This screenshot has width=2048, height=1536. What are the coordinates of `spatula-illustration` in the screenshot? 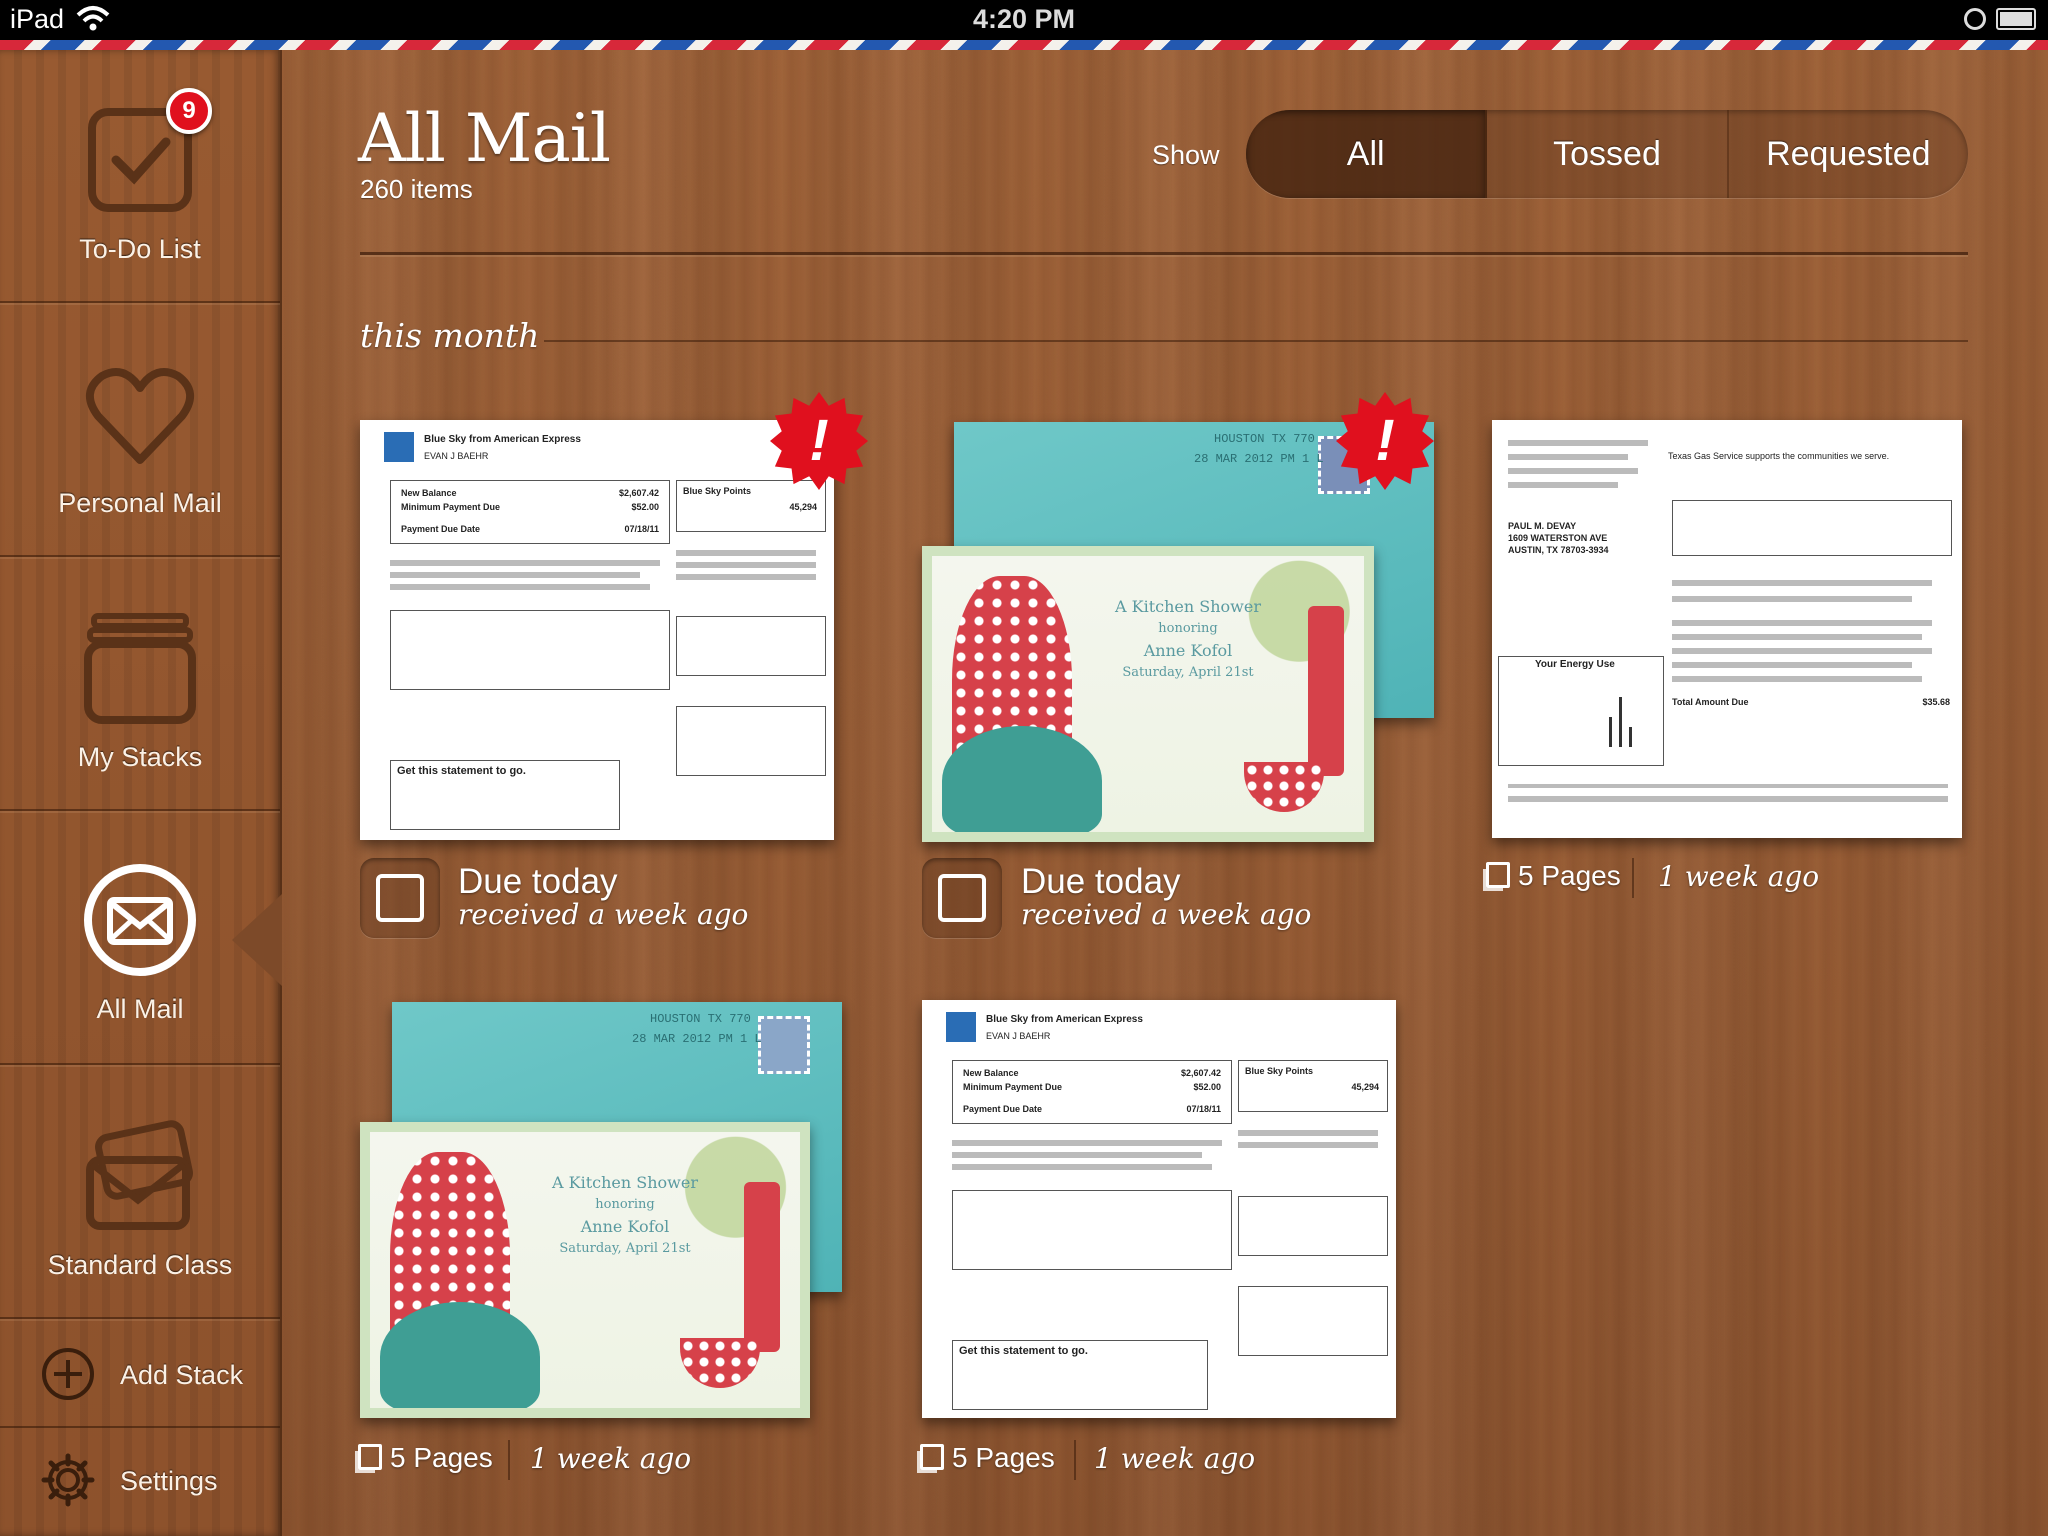 It's located at (762, 1267).